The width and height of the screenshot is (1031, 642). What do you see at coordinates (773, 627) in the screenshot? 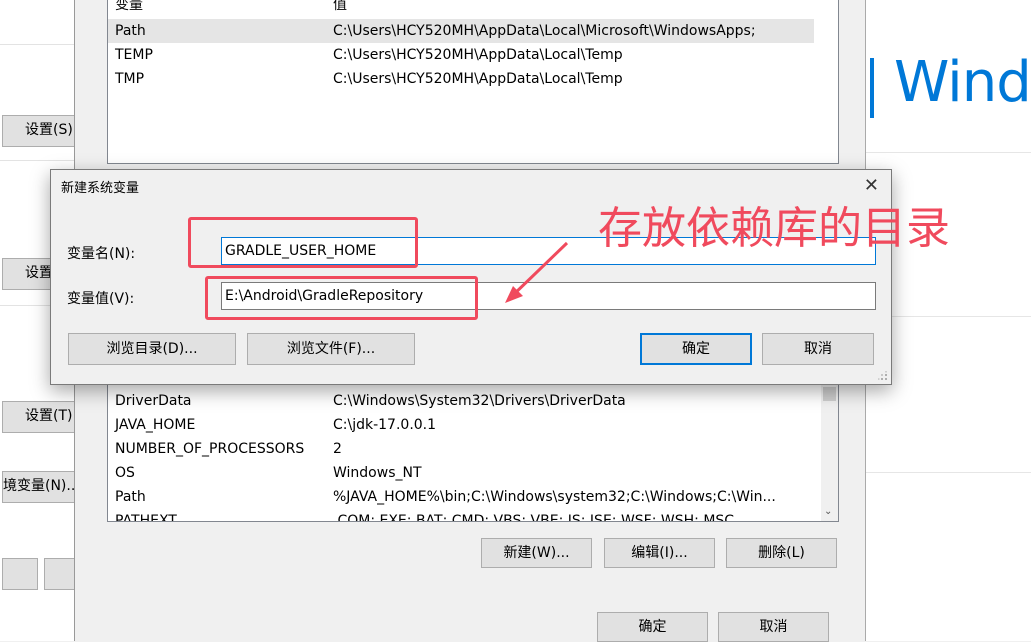
I see `env-cancel-button: 取消` at bounding box center [773, 627].